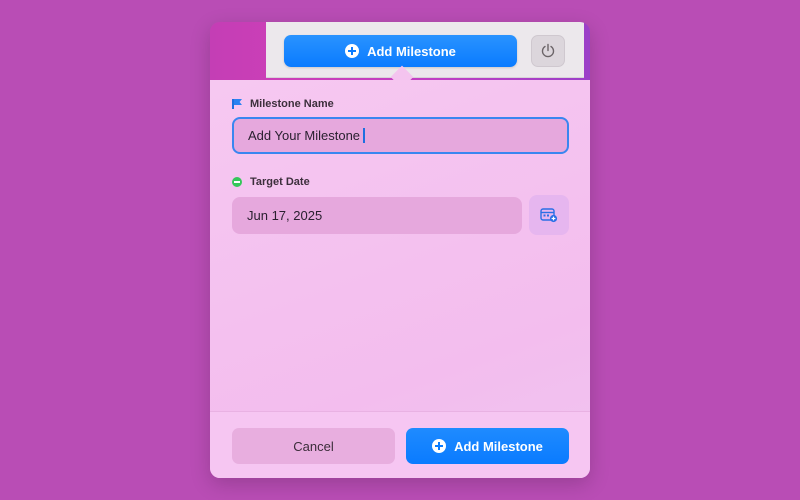 The image size is (800, 500). I want to click on text-cursor, so click(364, 135).